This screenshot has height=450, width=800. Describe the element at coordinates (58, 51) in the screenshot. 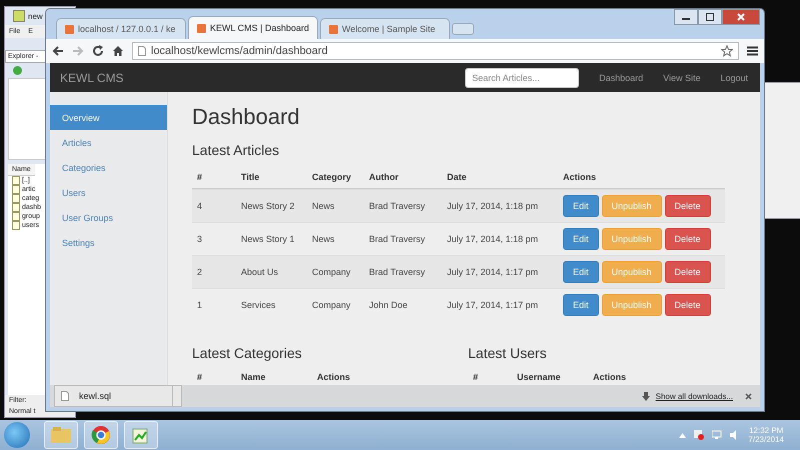

I see `back-arrow-icon` at that location.